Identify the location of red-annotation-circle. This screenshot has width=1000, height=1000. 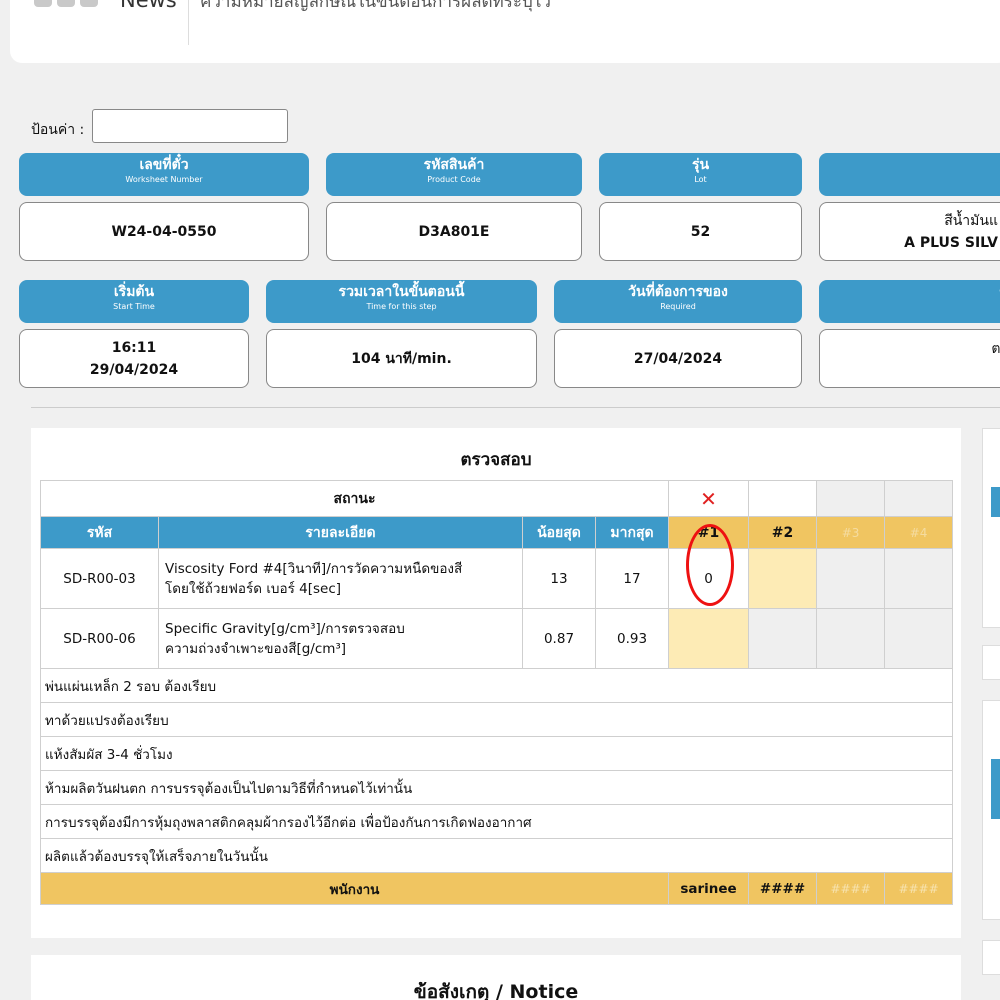
(710, 565).